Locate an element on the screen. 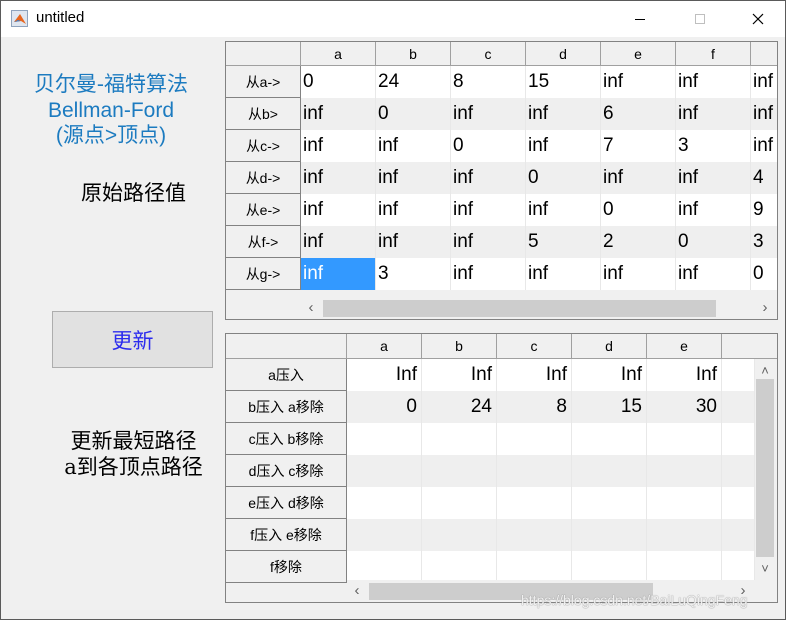  table-cell: 8 is located at coordinates (534, 407).